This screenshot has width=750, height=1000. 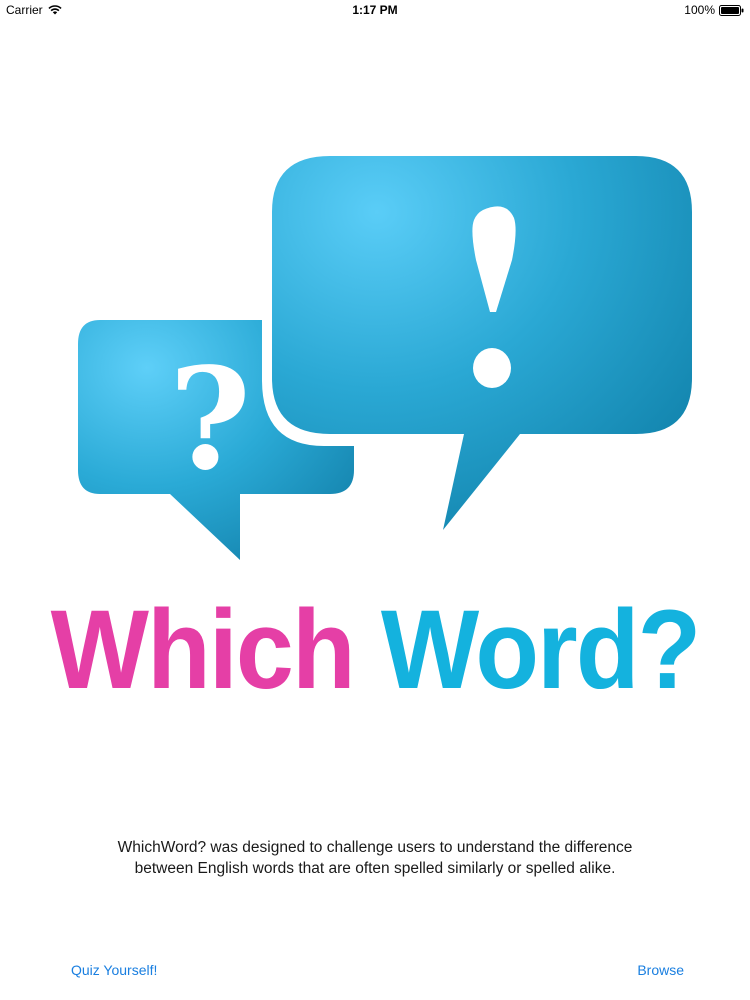 What do you see at coordinates (203, 649) in the screenshot?
I see `title-which: Which` at bounding box center [203, 649].